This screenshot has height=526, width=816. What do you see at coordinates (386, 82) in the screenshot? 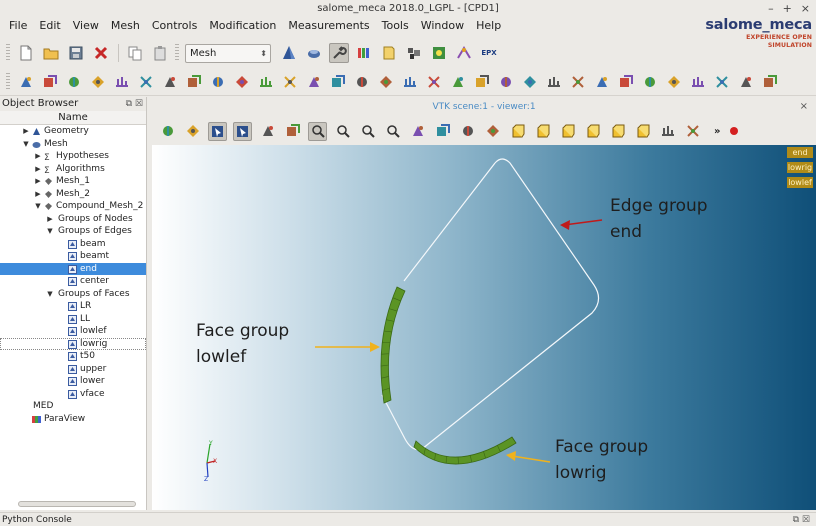
I see `transform-icon` at bounding box center [386, 82].